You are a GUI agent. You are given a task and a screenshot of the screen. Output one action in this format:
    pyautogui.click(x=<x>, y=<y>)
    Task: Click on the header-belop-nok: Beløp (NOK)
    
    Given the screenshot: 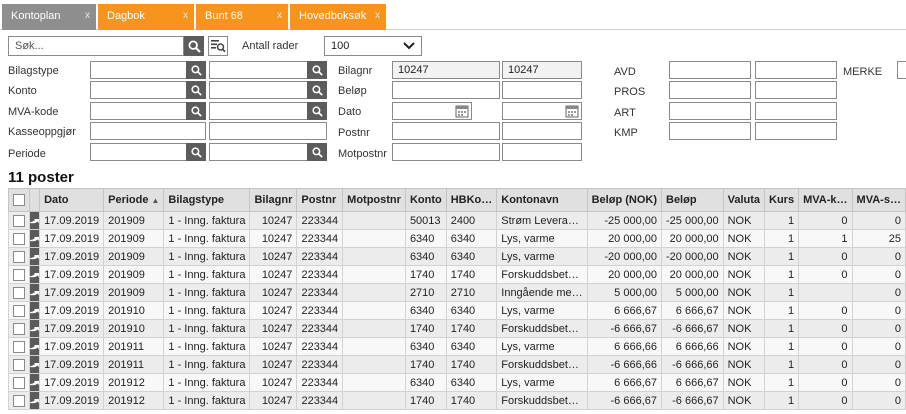 What is the action you would take?
    pyautogui.click(x=624, y=200)
    